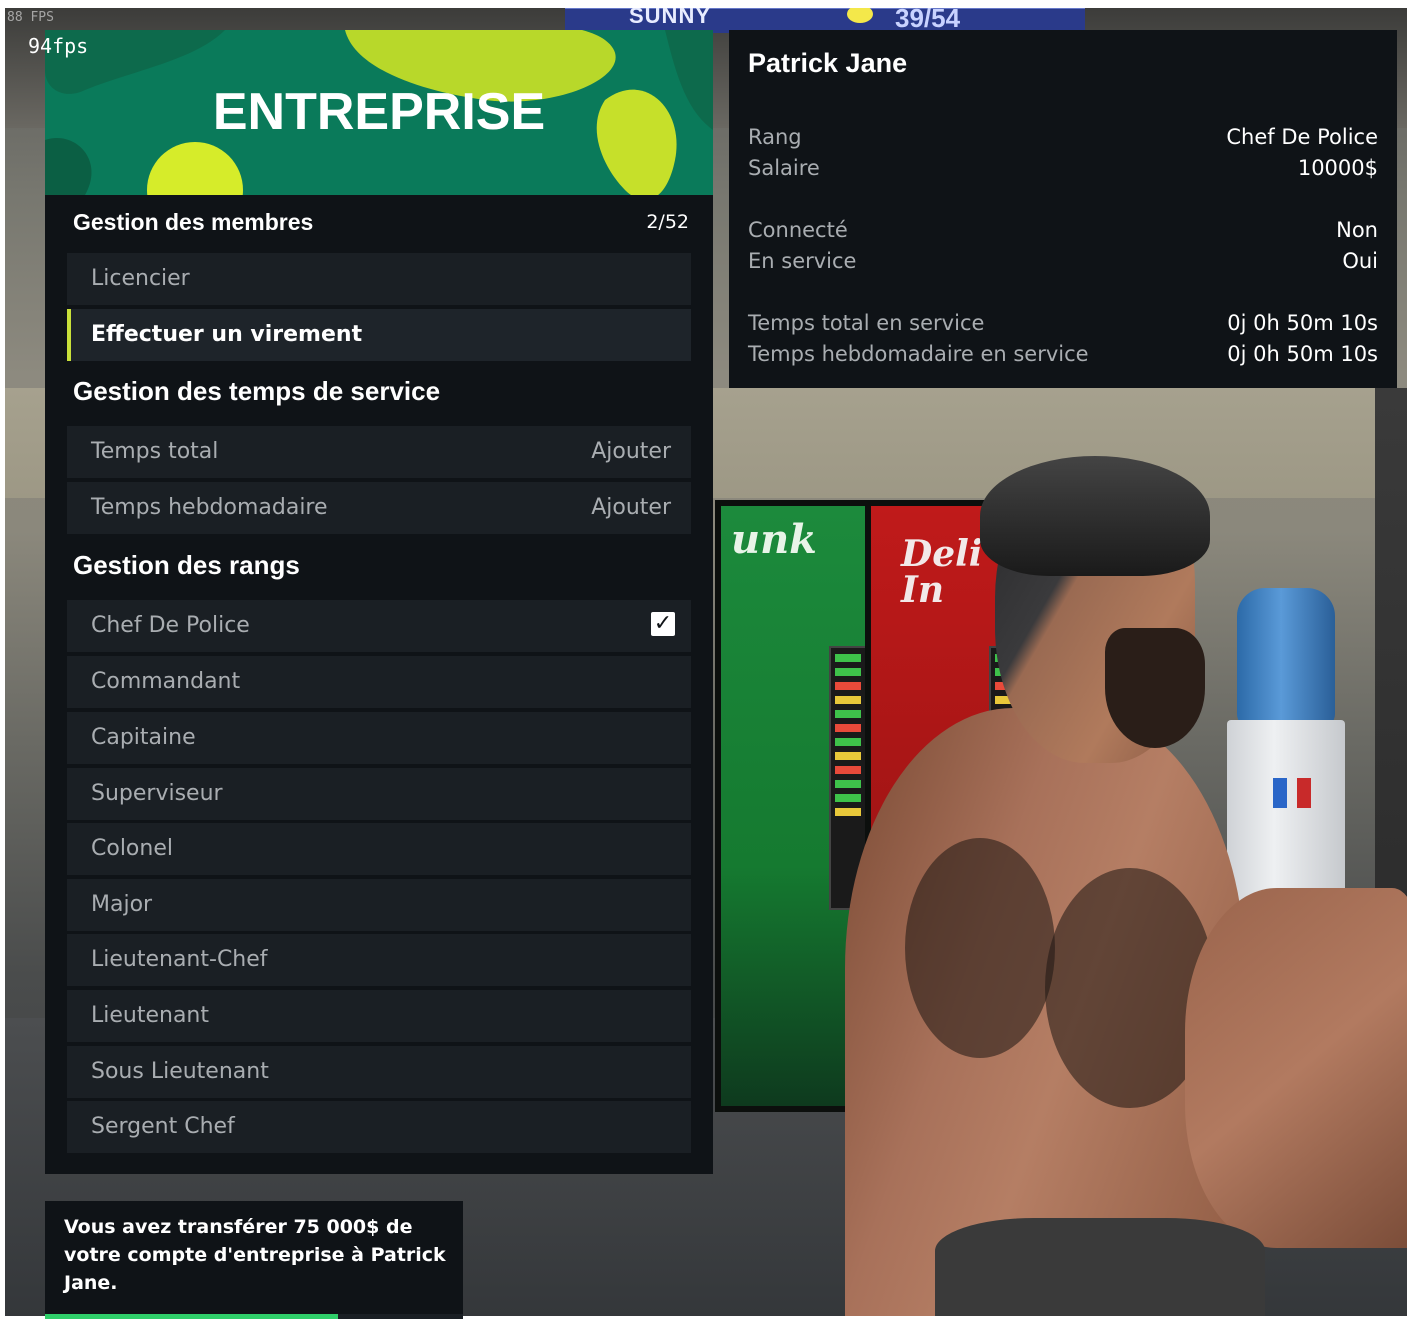  Describe the element at coordinates (191, 1316) in the screenshot. I see `notification-timer-fill` at that location.